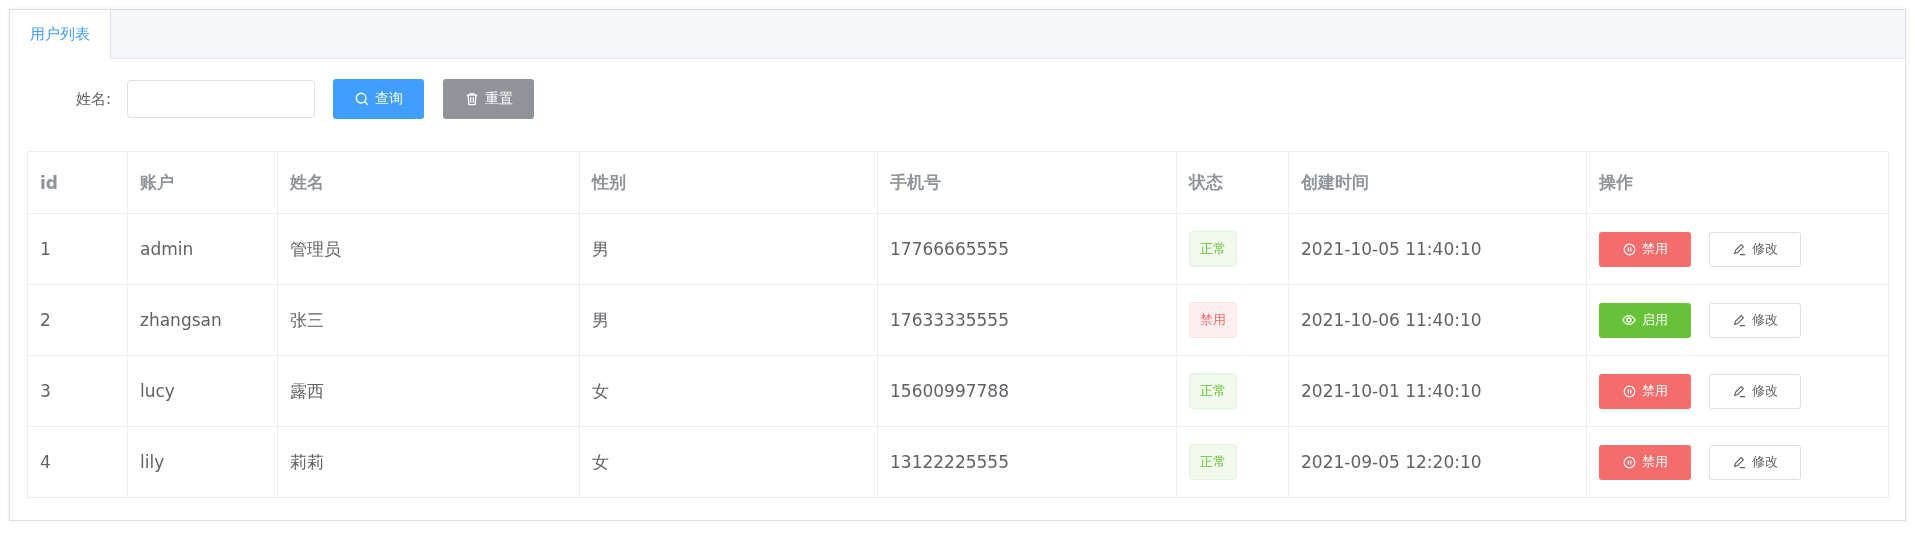 The height and width of the screenshot is (539, 1915). I want to click on table-cell: 2021-09-05 12:20:10, so click(1437, 462).